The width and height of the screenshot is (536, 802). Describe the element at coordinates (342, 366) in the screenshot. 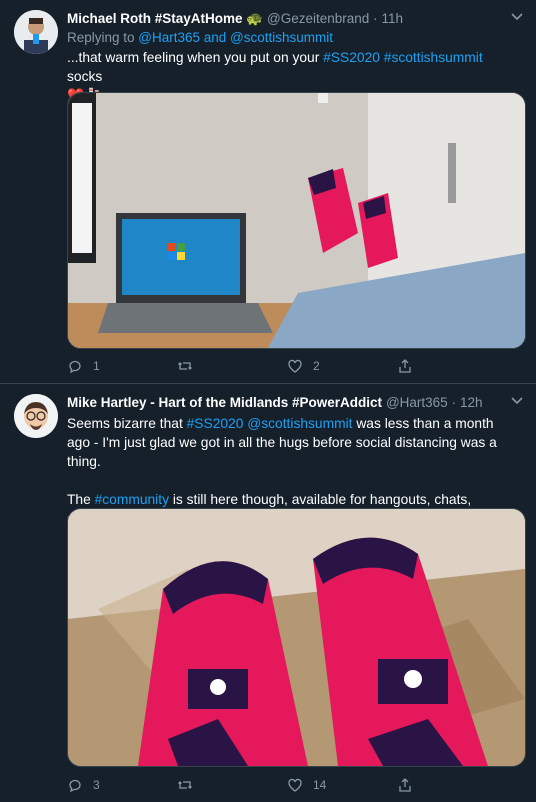

I see `like-button: 2` at that location.